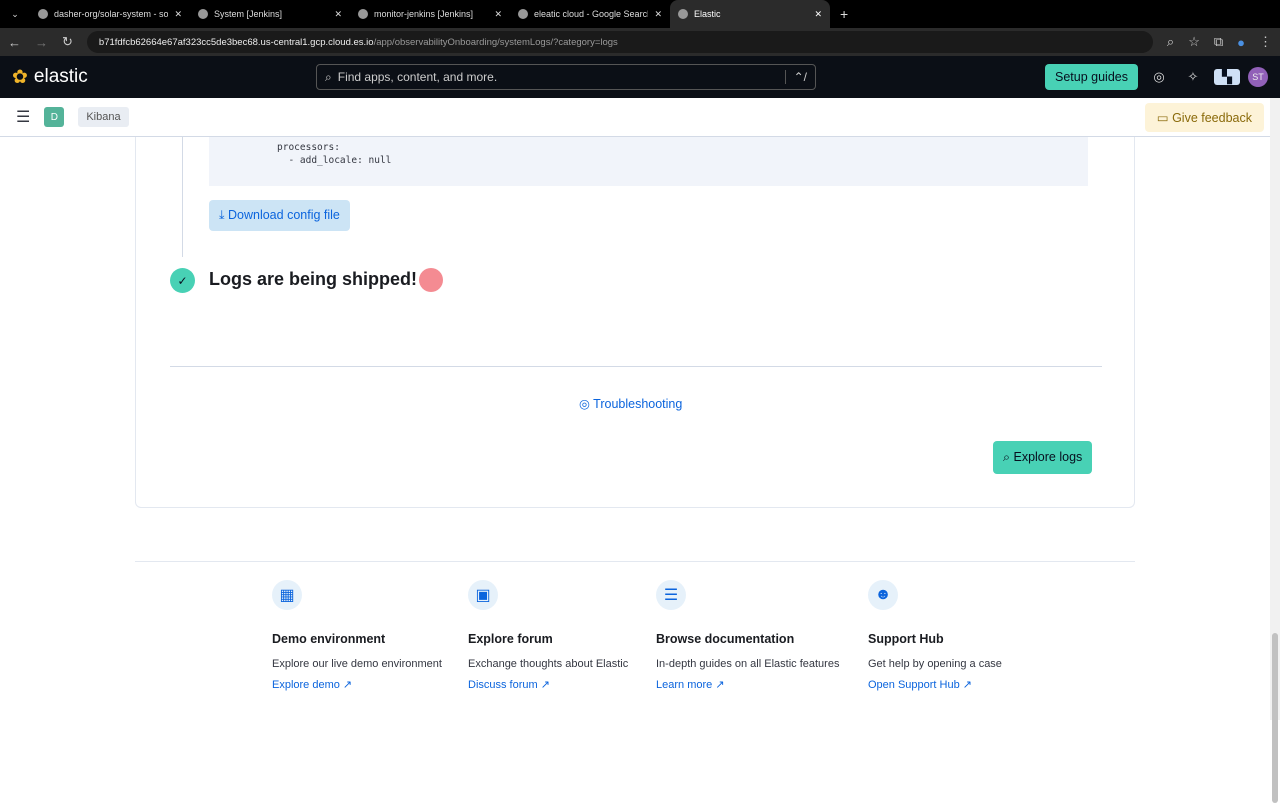 The height and width of the screenshot is (803, 1280). I want to click on news-icon: ✧, so click(1193, 77).